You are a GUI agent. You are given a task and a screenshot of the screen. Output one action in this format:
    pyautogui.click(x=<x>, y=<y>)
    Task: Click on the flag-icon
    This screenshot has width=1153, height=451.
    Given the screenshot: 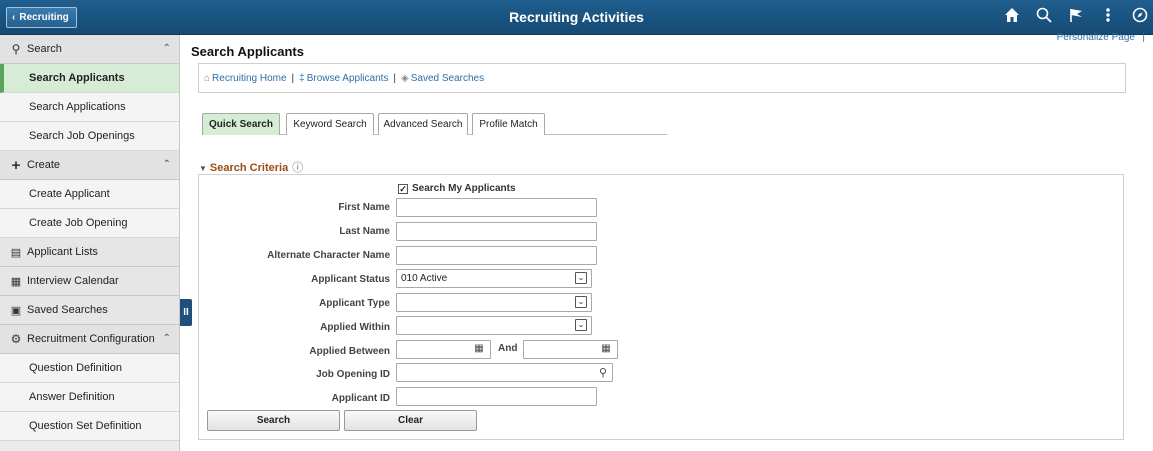 What is the action you would take?
    pyautogui.click(x=1076, y=17)
    